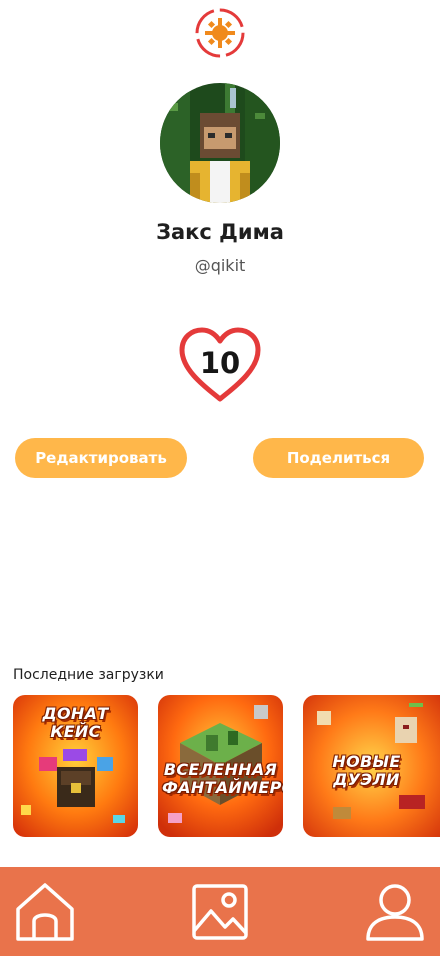 The image size is (440, 956). I want to click on edit-profile-button: Редактировать, so click(101, 458).